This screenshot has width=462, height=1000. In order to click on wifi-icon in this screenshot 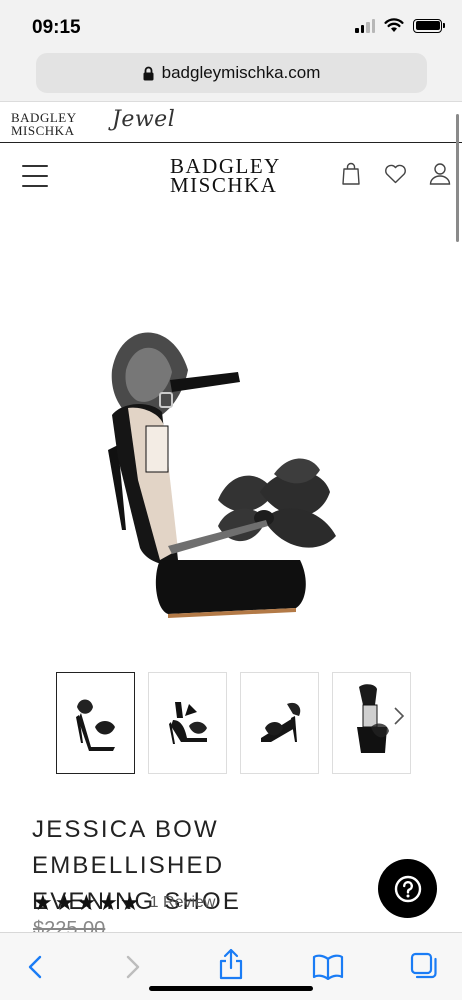, I will do `click(394, 25)`.